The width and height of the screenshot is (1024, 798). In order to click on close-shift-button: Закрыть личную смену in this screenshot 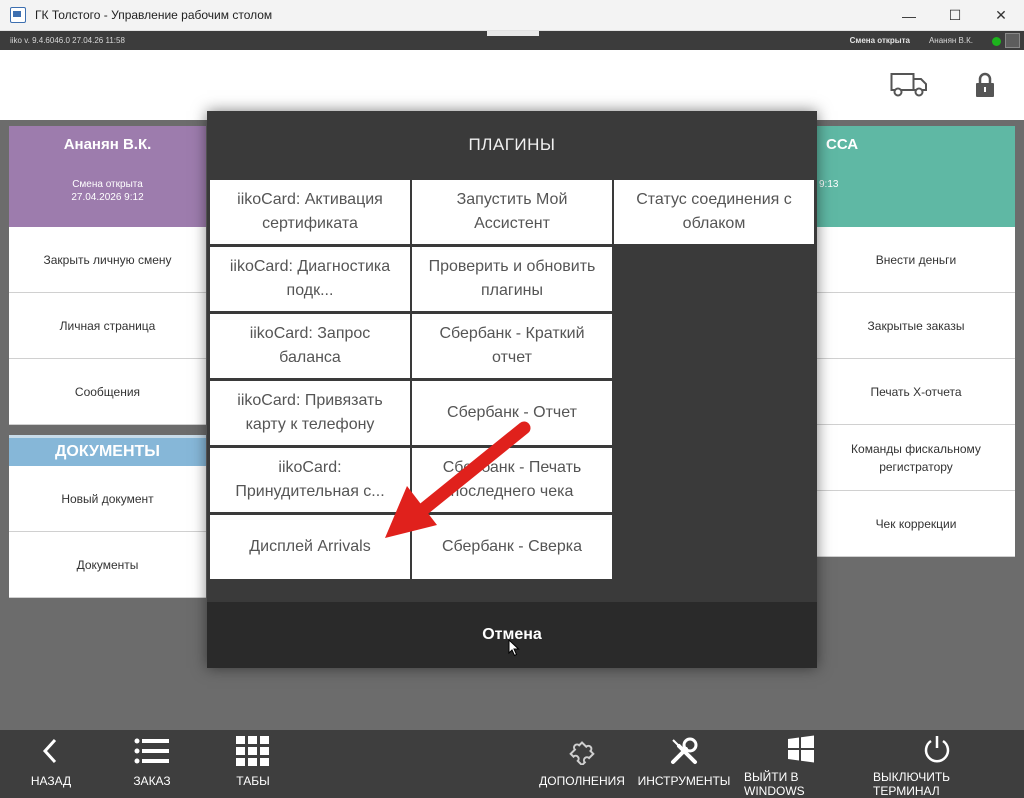, I will do `click(107, 260)`.